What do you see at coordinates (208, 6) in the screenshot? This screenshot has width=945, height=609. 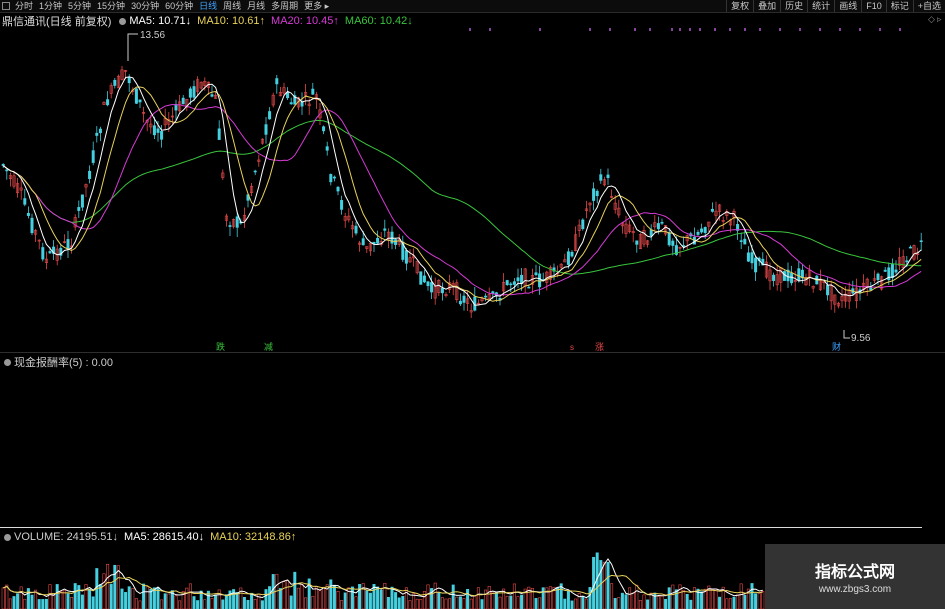 I see `period-tab-6: 日线` at bounding box center [208, 6].